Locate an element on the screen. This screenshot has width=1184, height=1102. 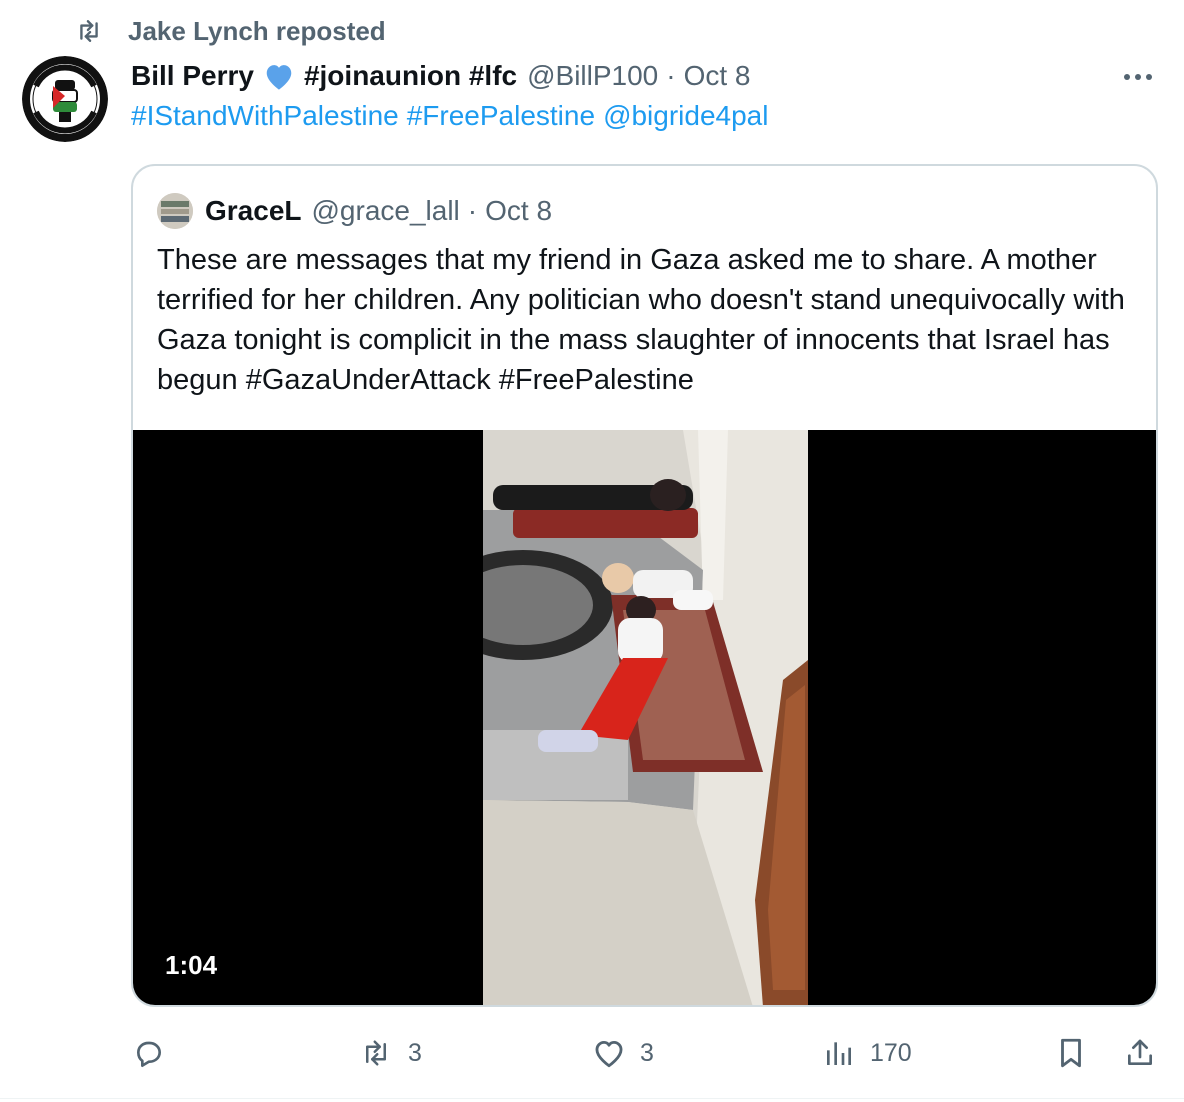
hashtag-link: #IStandWithPalestine is located at coordinates (265, 115).